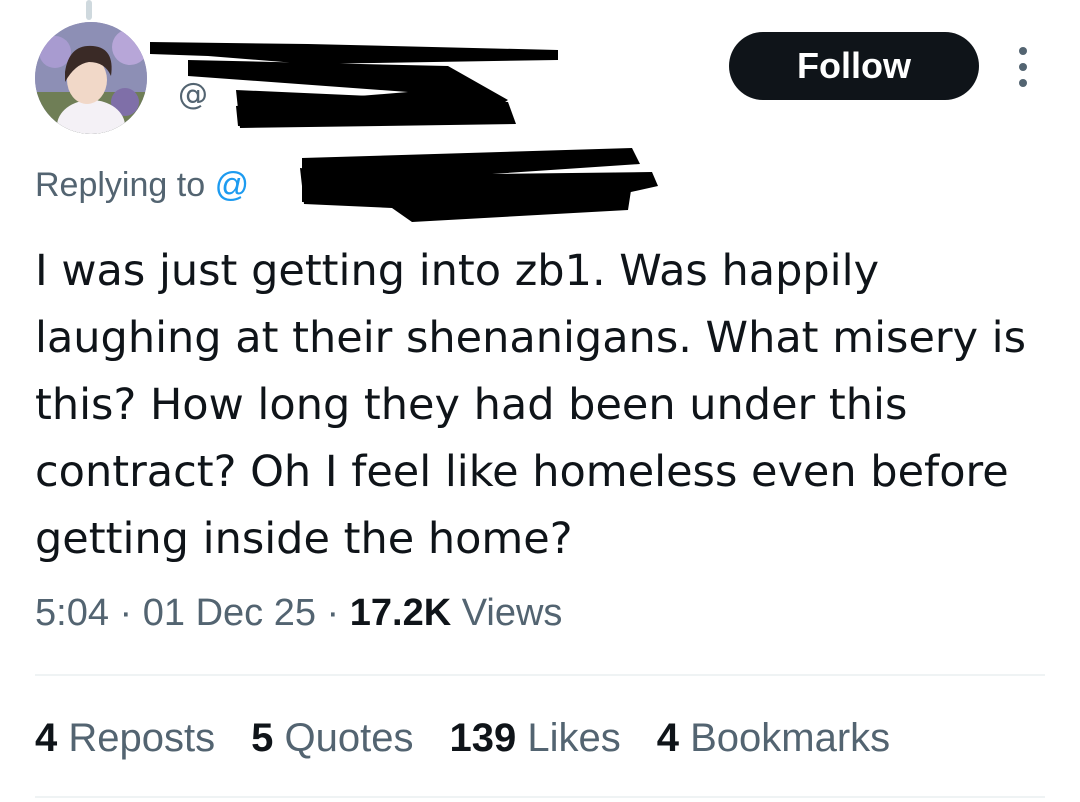 This screenshot has width=1080, height=802. Describe the element at coordinates (72, 613) in the screenshot. I see `tweet-time: 5:04` at that location.